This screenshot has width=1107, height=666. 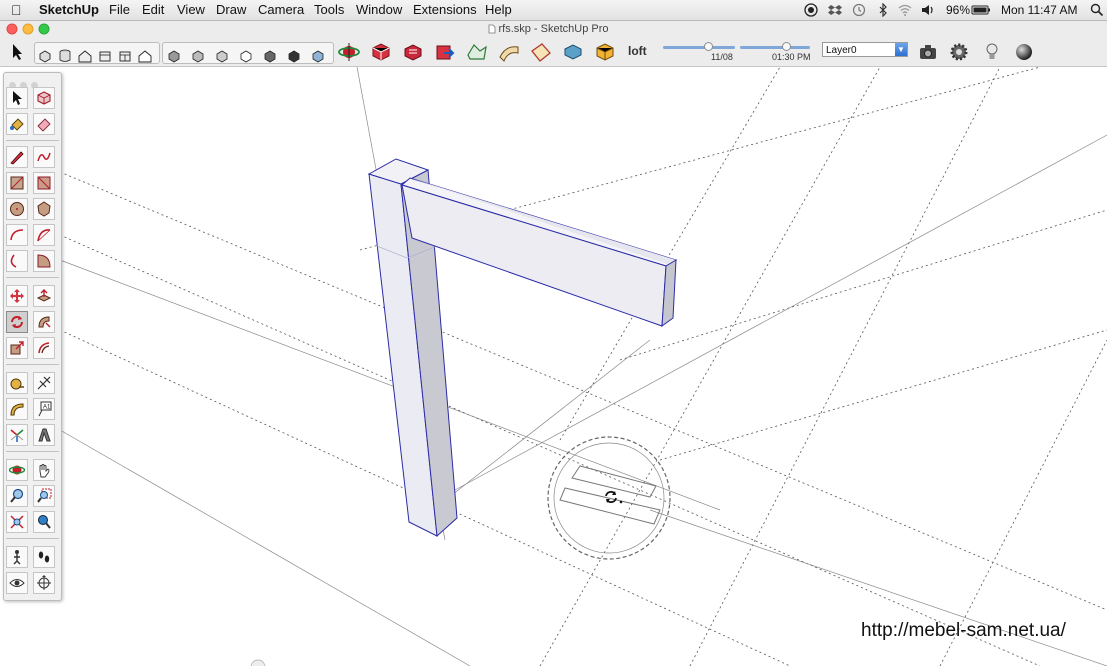 I want to click on hidden-line-style-icon, so click(x=246, y=56).